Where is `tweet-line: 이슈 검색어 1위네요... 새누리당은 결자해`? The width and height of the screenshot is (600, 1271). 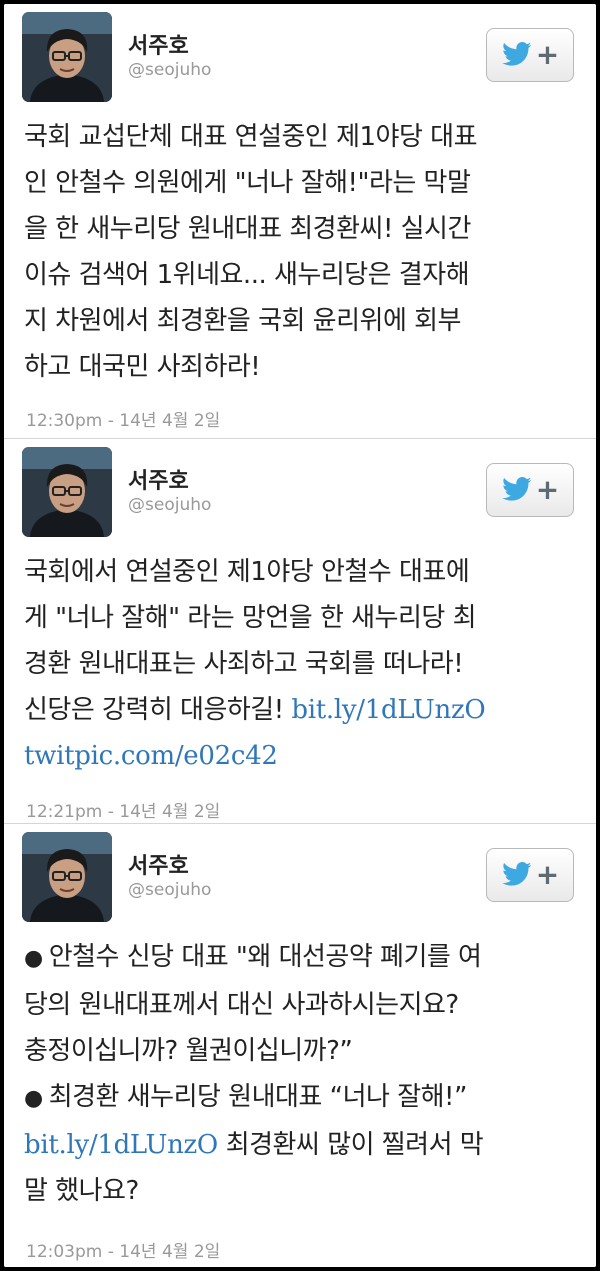
tweet-line: 이슈 검색어 1위네요... 새누리당은 결자해 is located at coordinates (247, 275).